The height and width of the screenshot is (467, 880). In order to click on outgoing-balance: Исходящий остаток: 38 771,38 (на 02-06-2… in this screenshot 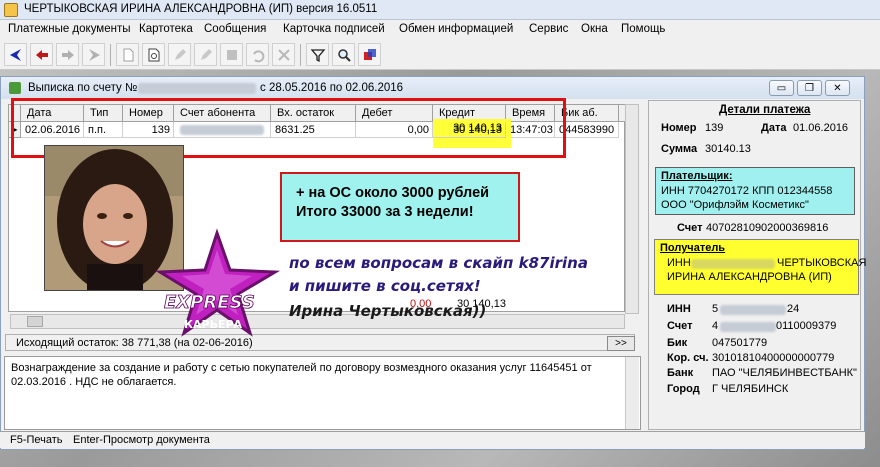, I will do `click(134, 343)`.